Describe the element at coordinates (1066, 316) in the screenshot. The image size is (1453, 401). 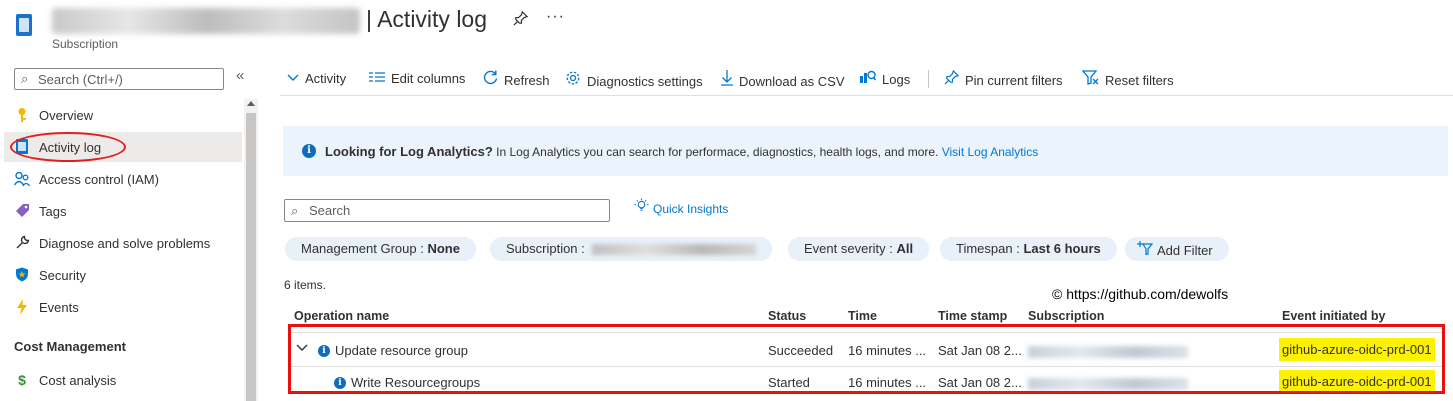
I see `column-header-subscription: Subscription` at that location.